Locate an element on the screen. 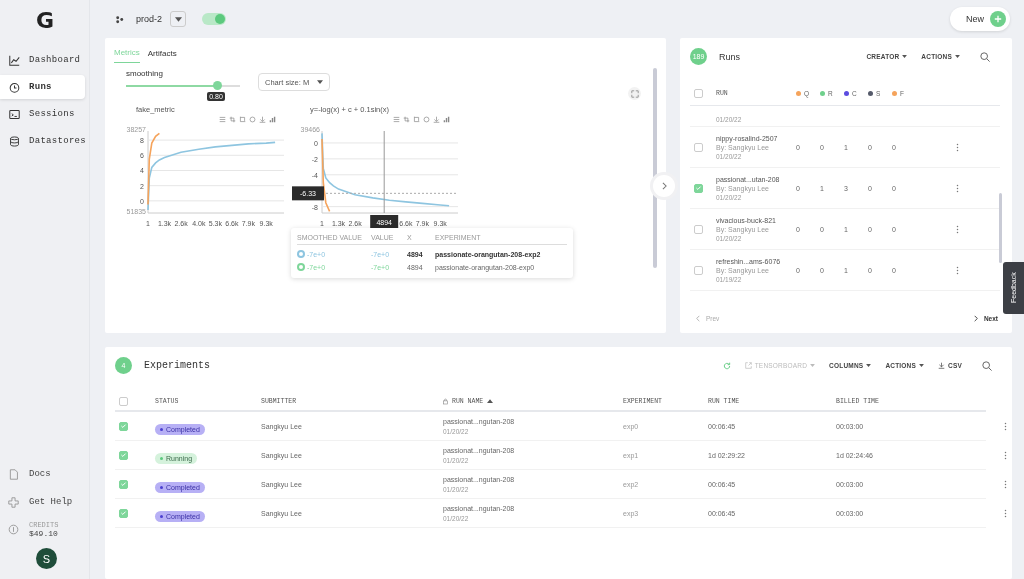 This screenshot has height=579, width=1024. download-icon is located at coordinates (942, 365).